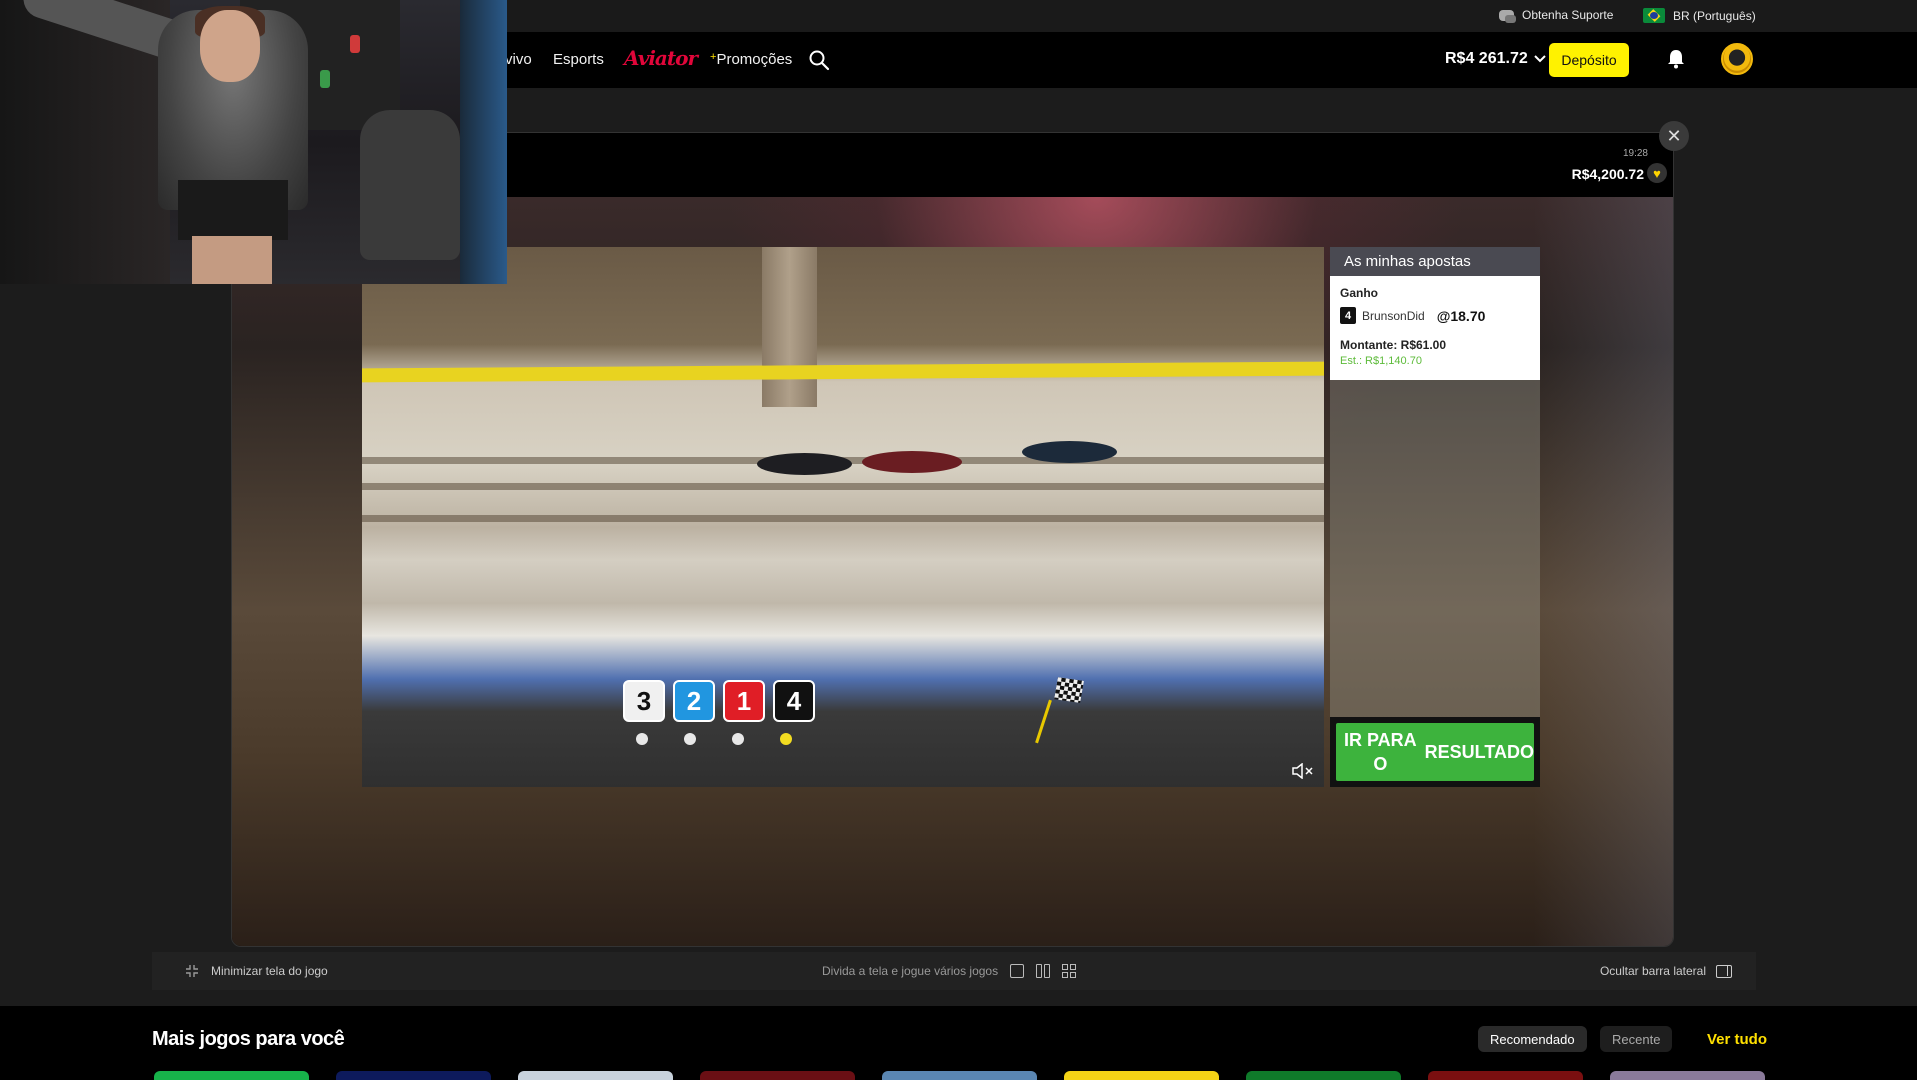 The image size is (1917, 1080). Describe the element at coordinates (1435, 261) in the screenshot. I see `my-bets-title: As minhas apostas` at that location.